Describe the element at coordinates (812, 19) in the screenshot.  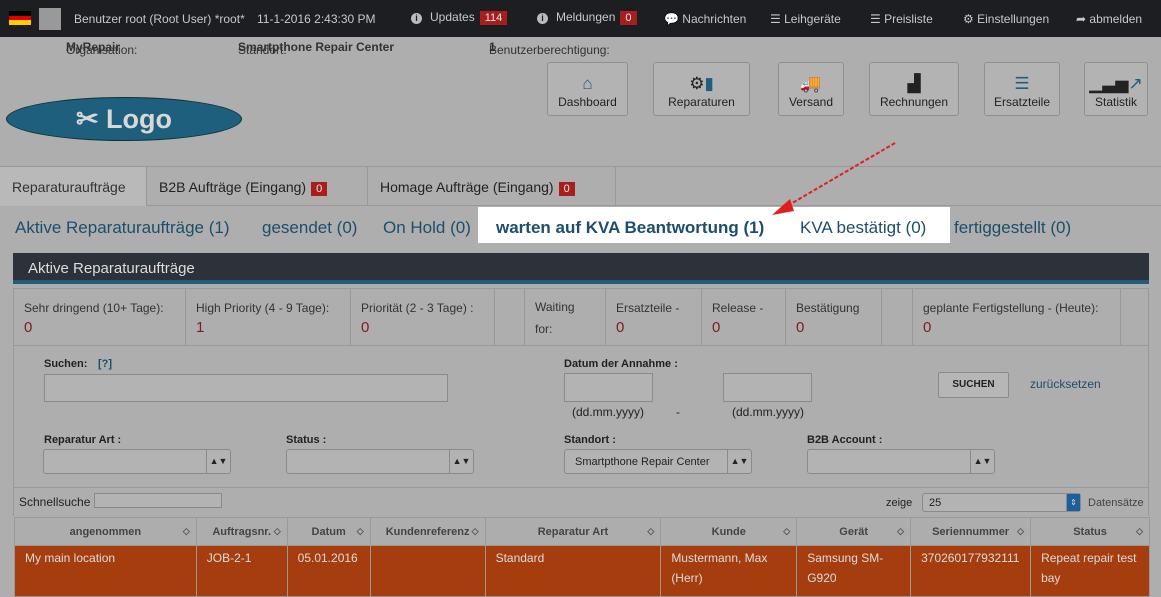
I see `leihgeraete-label: Leihgeräte` at that location.